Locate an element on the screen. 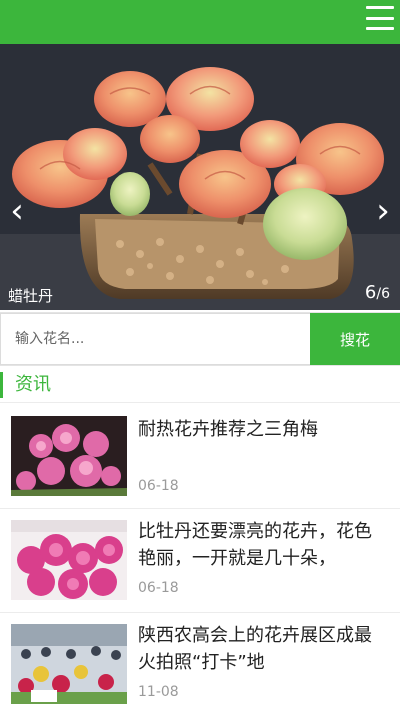 The image size is (400, 714). news-item: 耐热花卉推荐之三角梅 06-18 is located at coordinates (200, 456).